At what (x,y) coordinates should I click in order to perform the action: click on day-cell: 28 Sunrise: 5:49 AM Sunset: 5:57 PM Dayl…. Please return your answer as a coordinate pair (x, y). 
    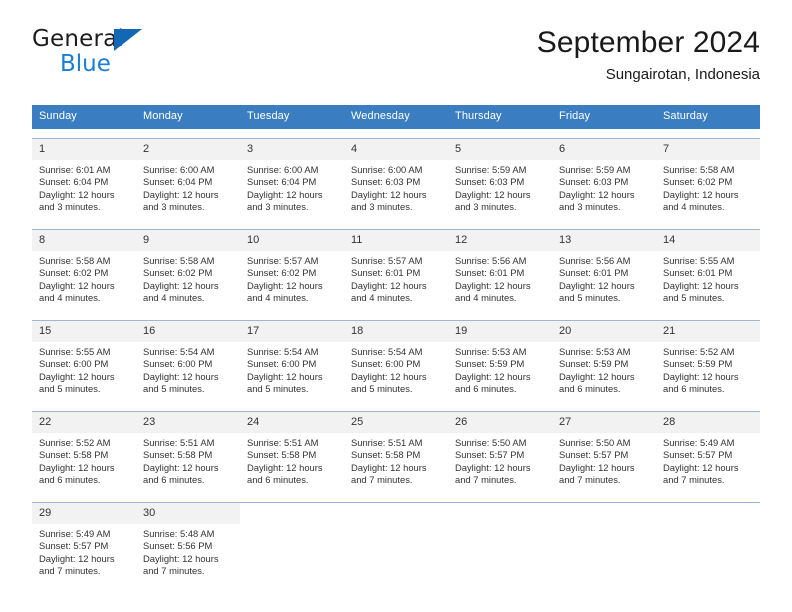
    Looking at the image, I should click on (708, 452).